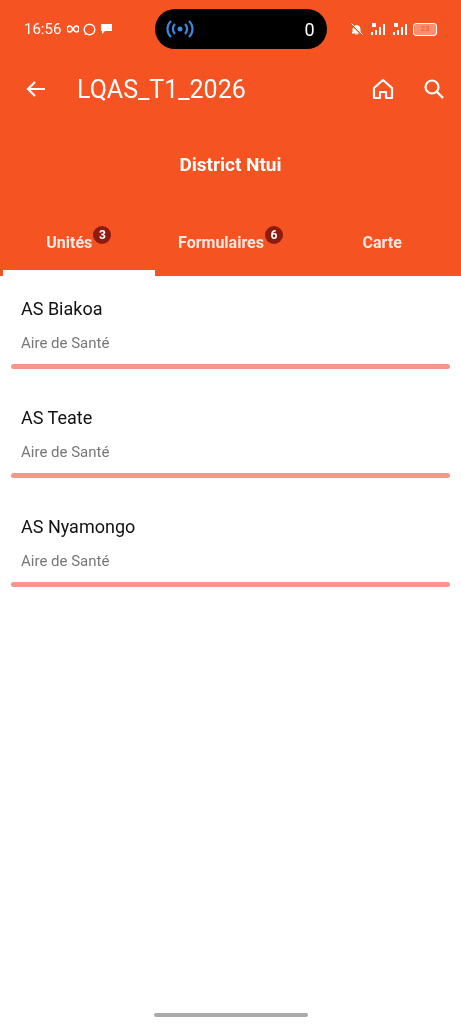 This screenshot has width=461, height=1024. I want to click on status-time: 16:56, so click(43, 29).